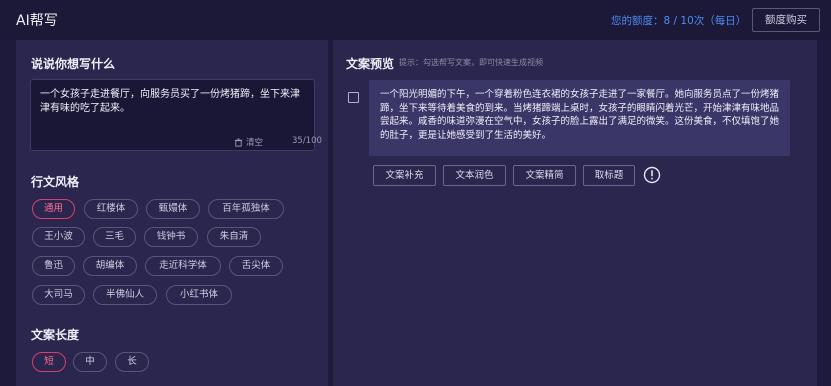 The height and width of the screenshot is (386, 831). Describe the element at coordinates (170, 101) in the screenshot. I see `prompt-value: 一个女孩子走进餐厅，向服务员买了一份烤猪蹄，坐下来津津有味的吃了起来。` at that location.